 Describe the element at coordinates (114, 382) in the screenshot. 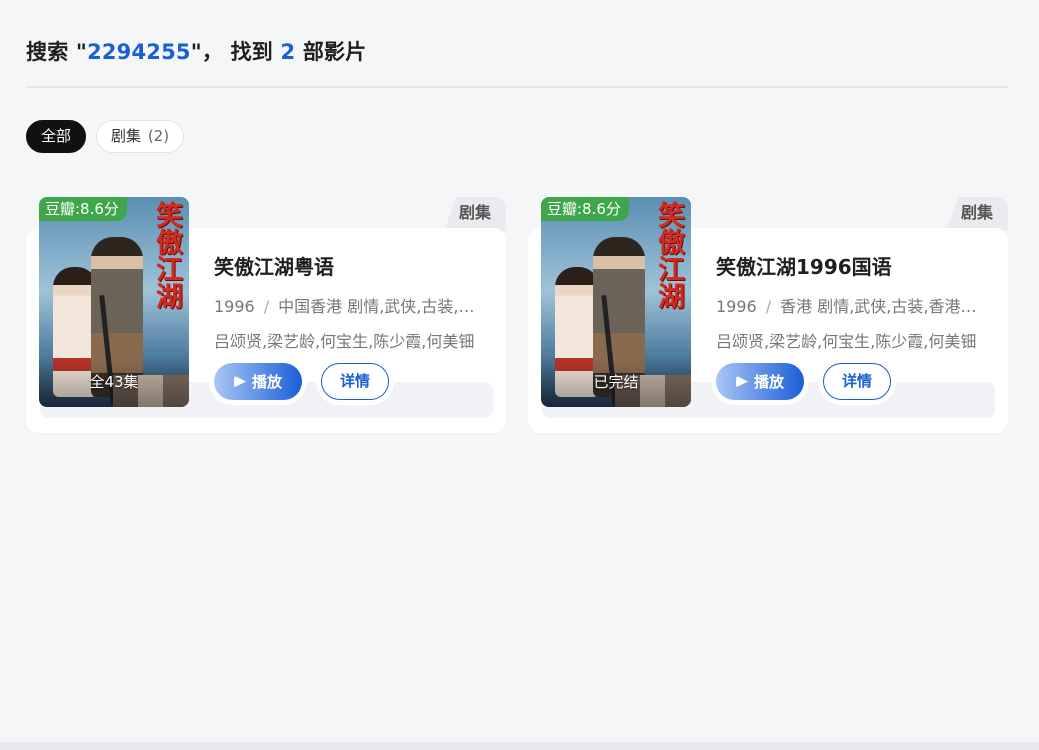

I see `episode-status: 全43集` at that location.